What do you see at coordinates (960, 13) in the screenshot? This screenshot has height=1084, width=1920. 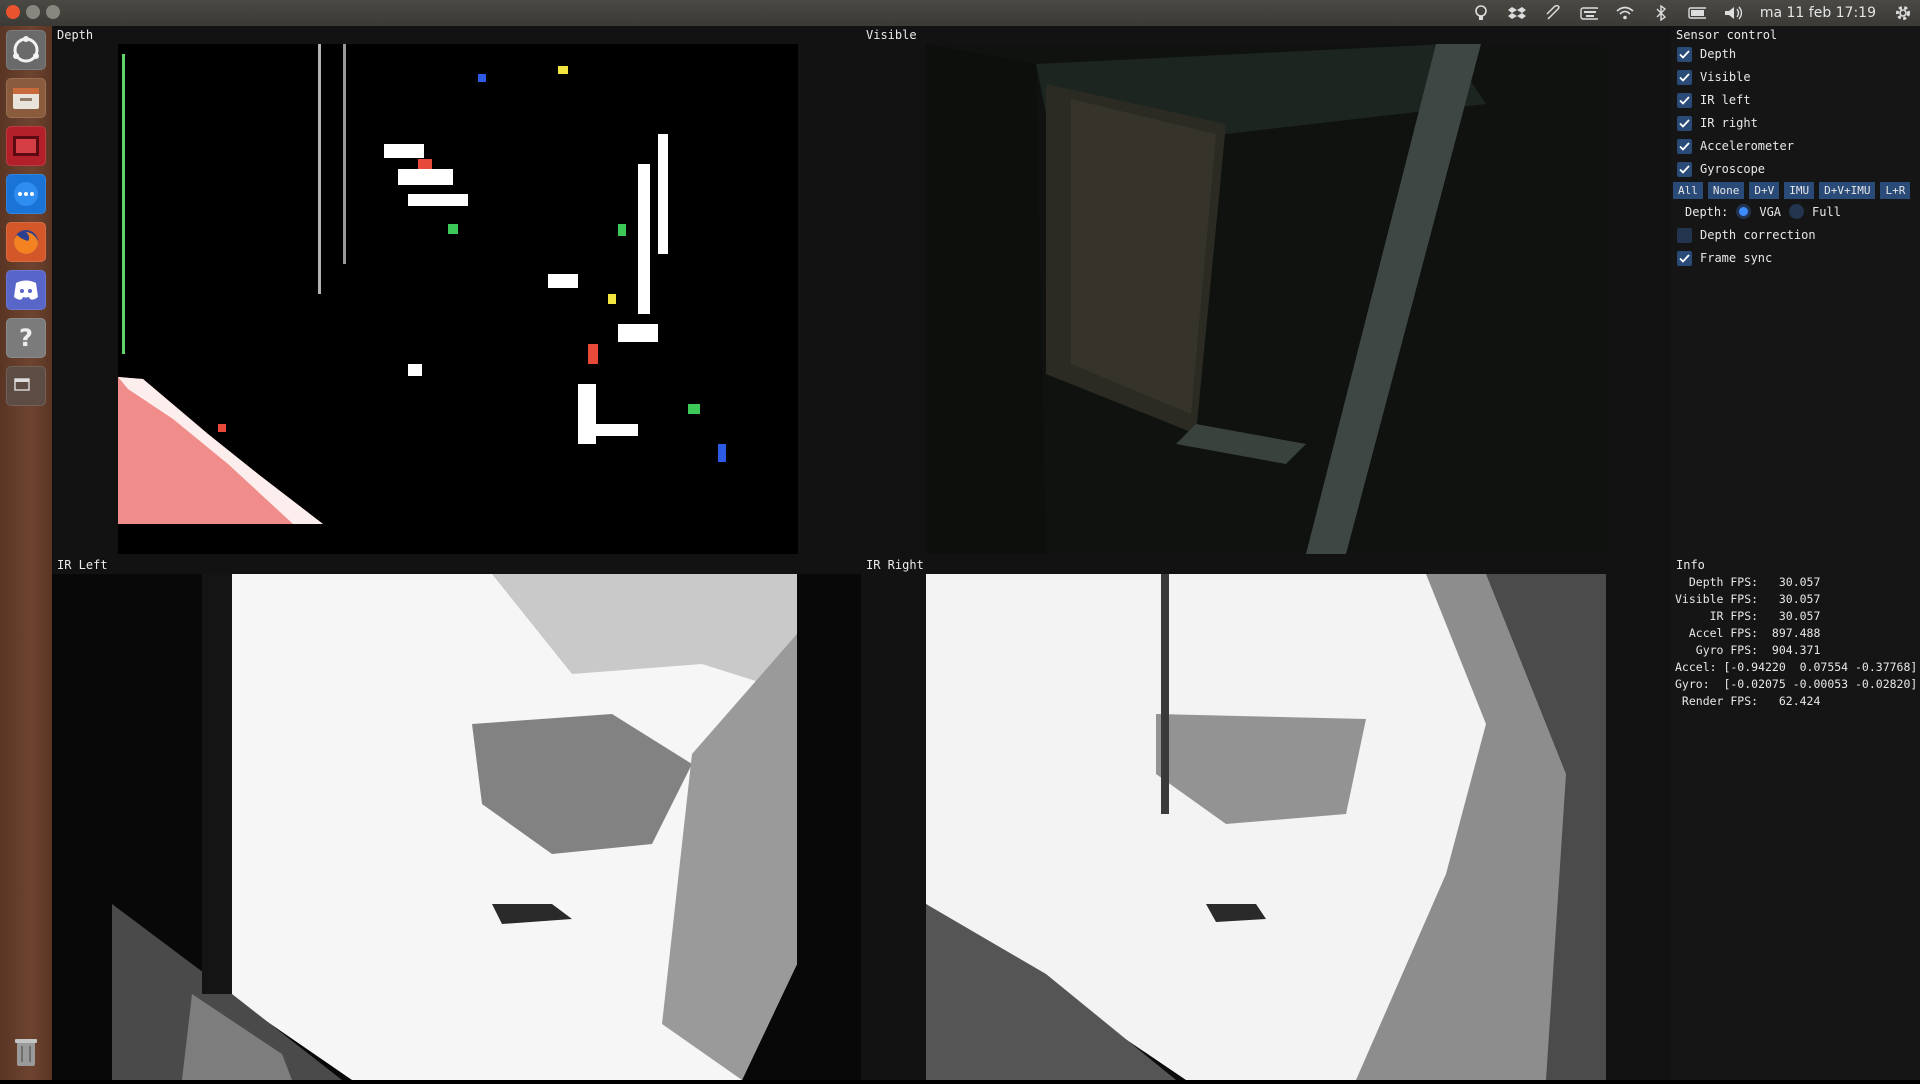 I see `top-panel: ma 11 feb 17:19` at bounding box center [960, 13].